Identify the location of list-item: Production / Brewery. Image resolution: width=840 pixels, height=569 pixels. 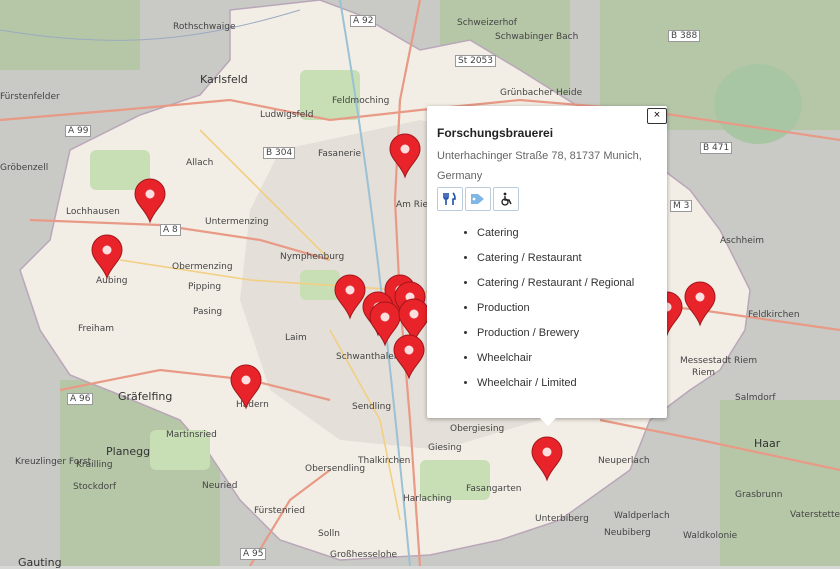
(555, 335).